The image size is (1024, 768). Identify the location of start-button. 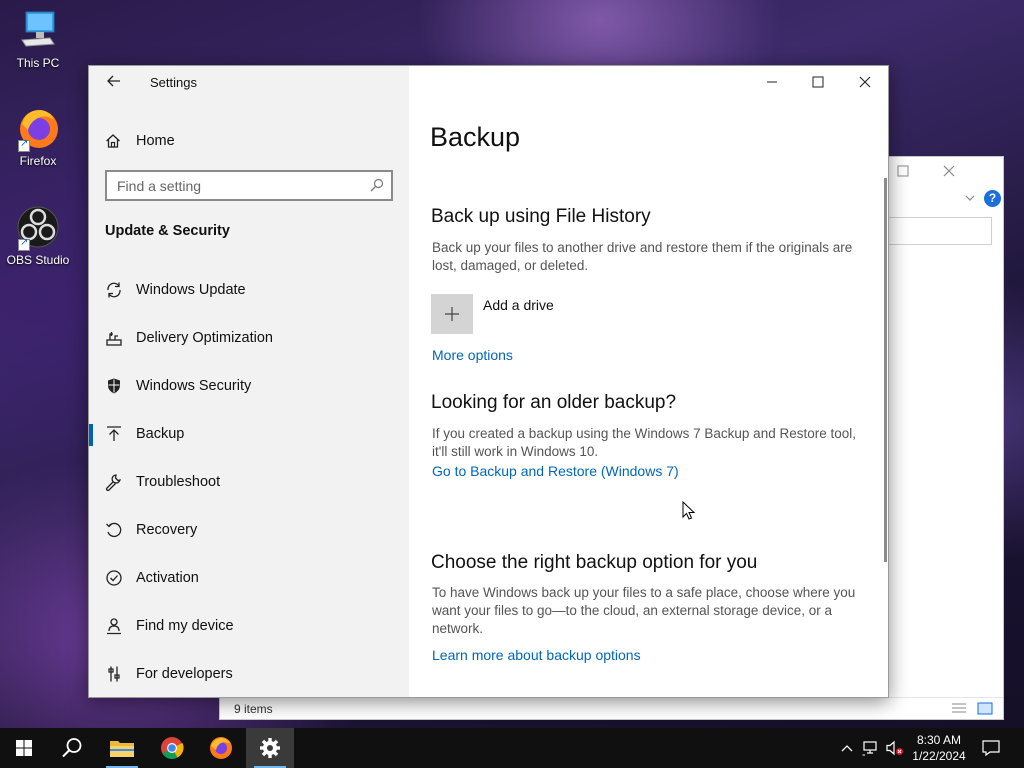
(24, 748).